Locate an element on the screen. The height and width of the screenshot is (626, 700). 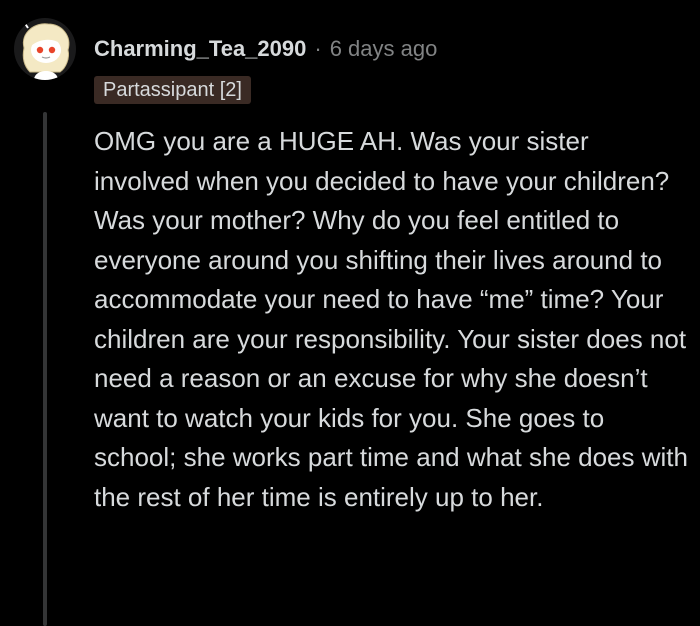
thread-collapse-line is located at coordinates (45, 369).